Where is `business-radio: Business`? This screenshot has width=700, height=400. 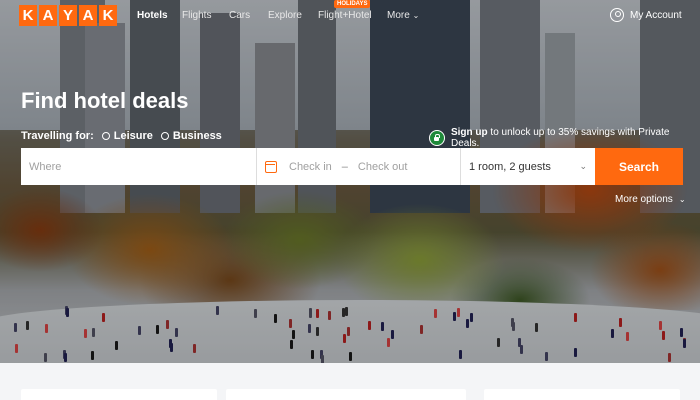
business-radio: Business is located at coordinates (191, 136).